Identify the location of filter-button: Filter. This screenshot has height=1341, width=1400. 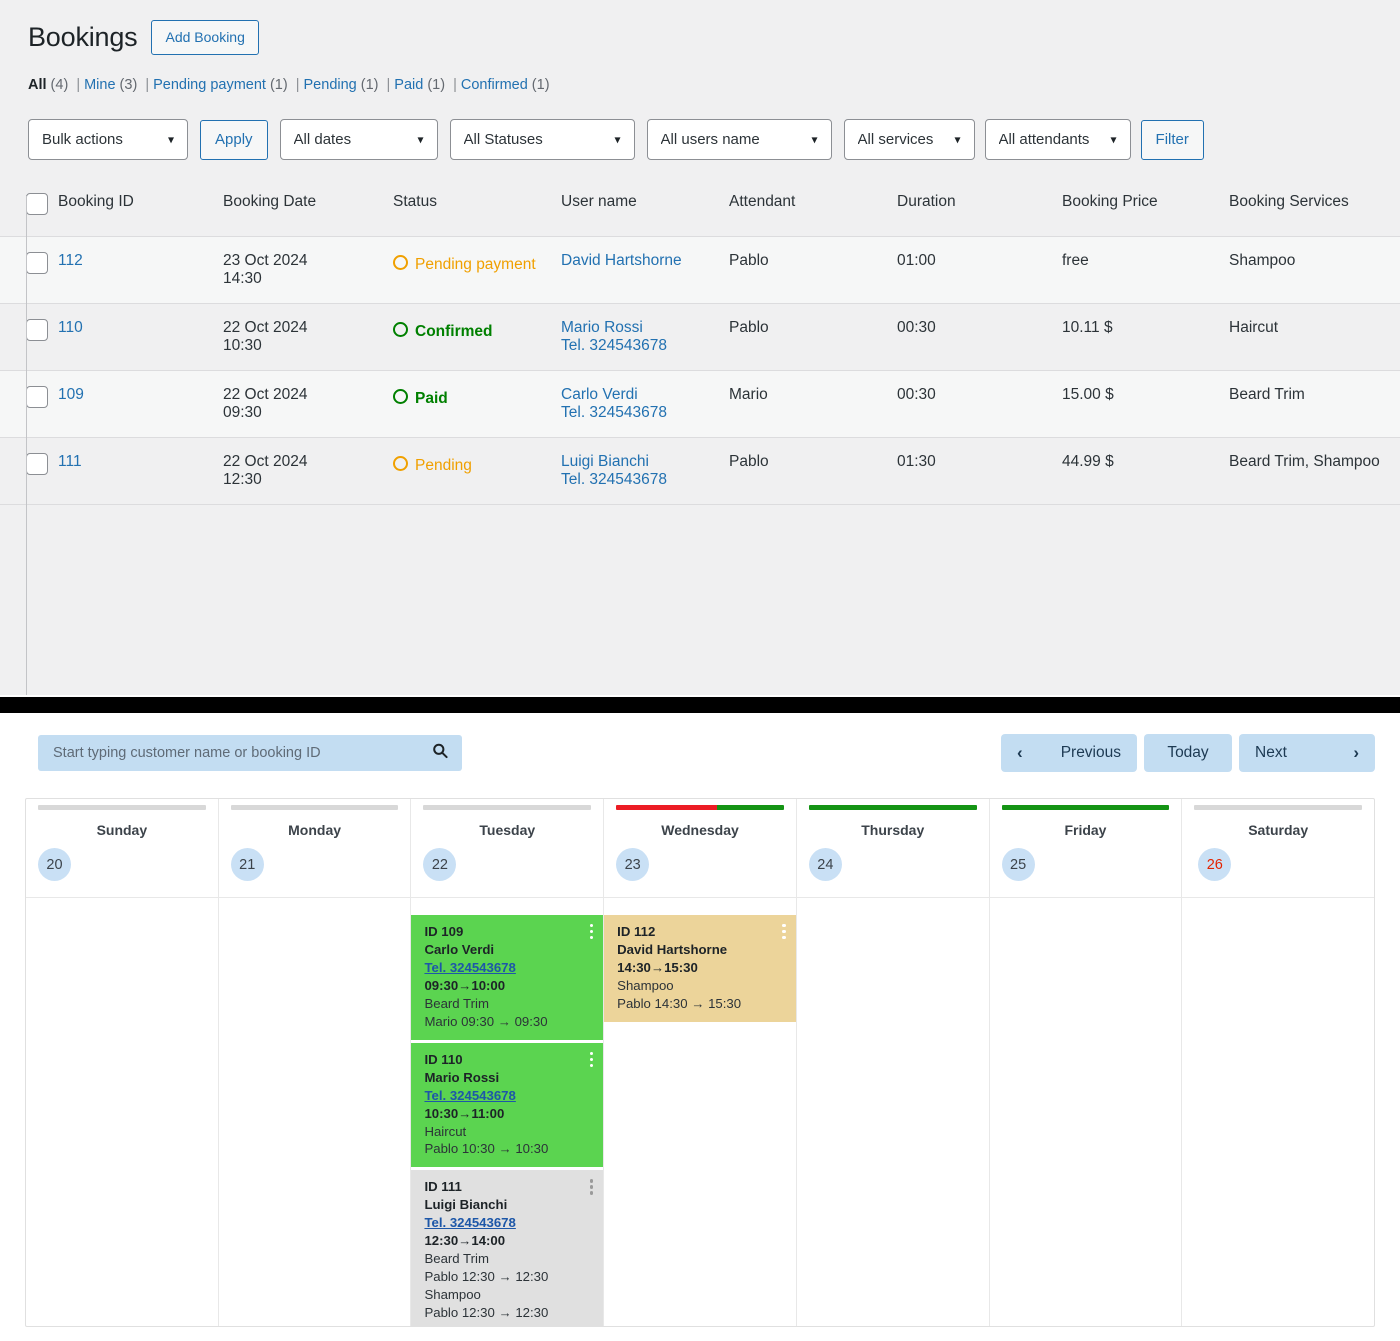
(1172, 139).